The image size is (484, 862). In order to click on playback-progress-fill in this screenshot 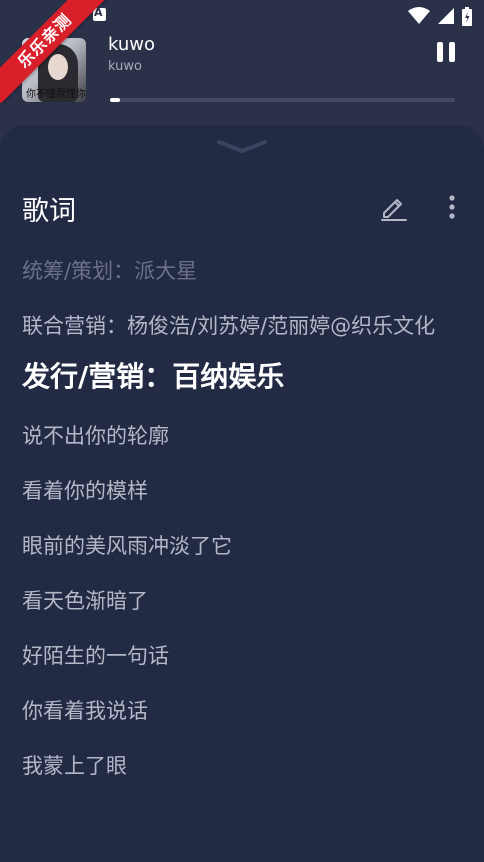, I will do `click(115, 100)`.